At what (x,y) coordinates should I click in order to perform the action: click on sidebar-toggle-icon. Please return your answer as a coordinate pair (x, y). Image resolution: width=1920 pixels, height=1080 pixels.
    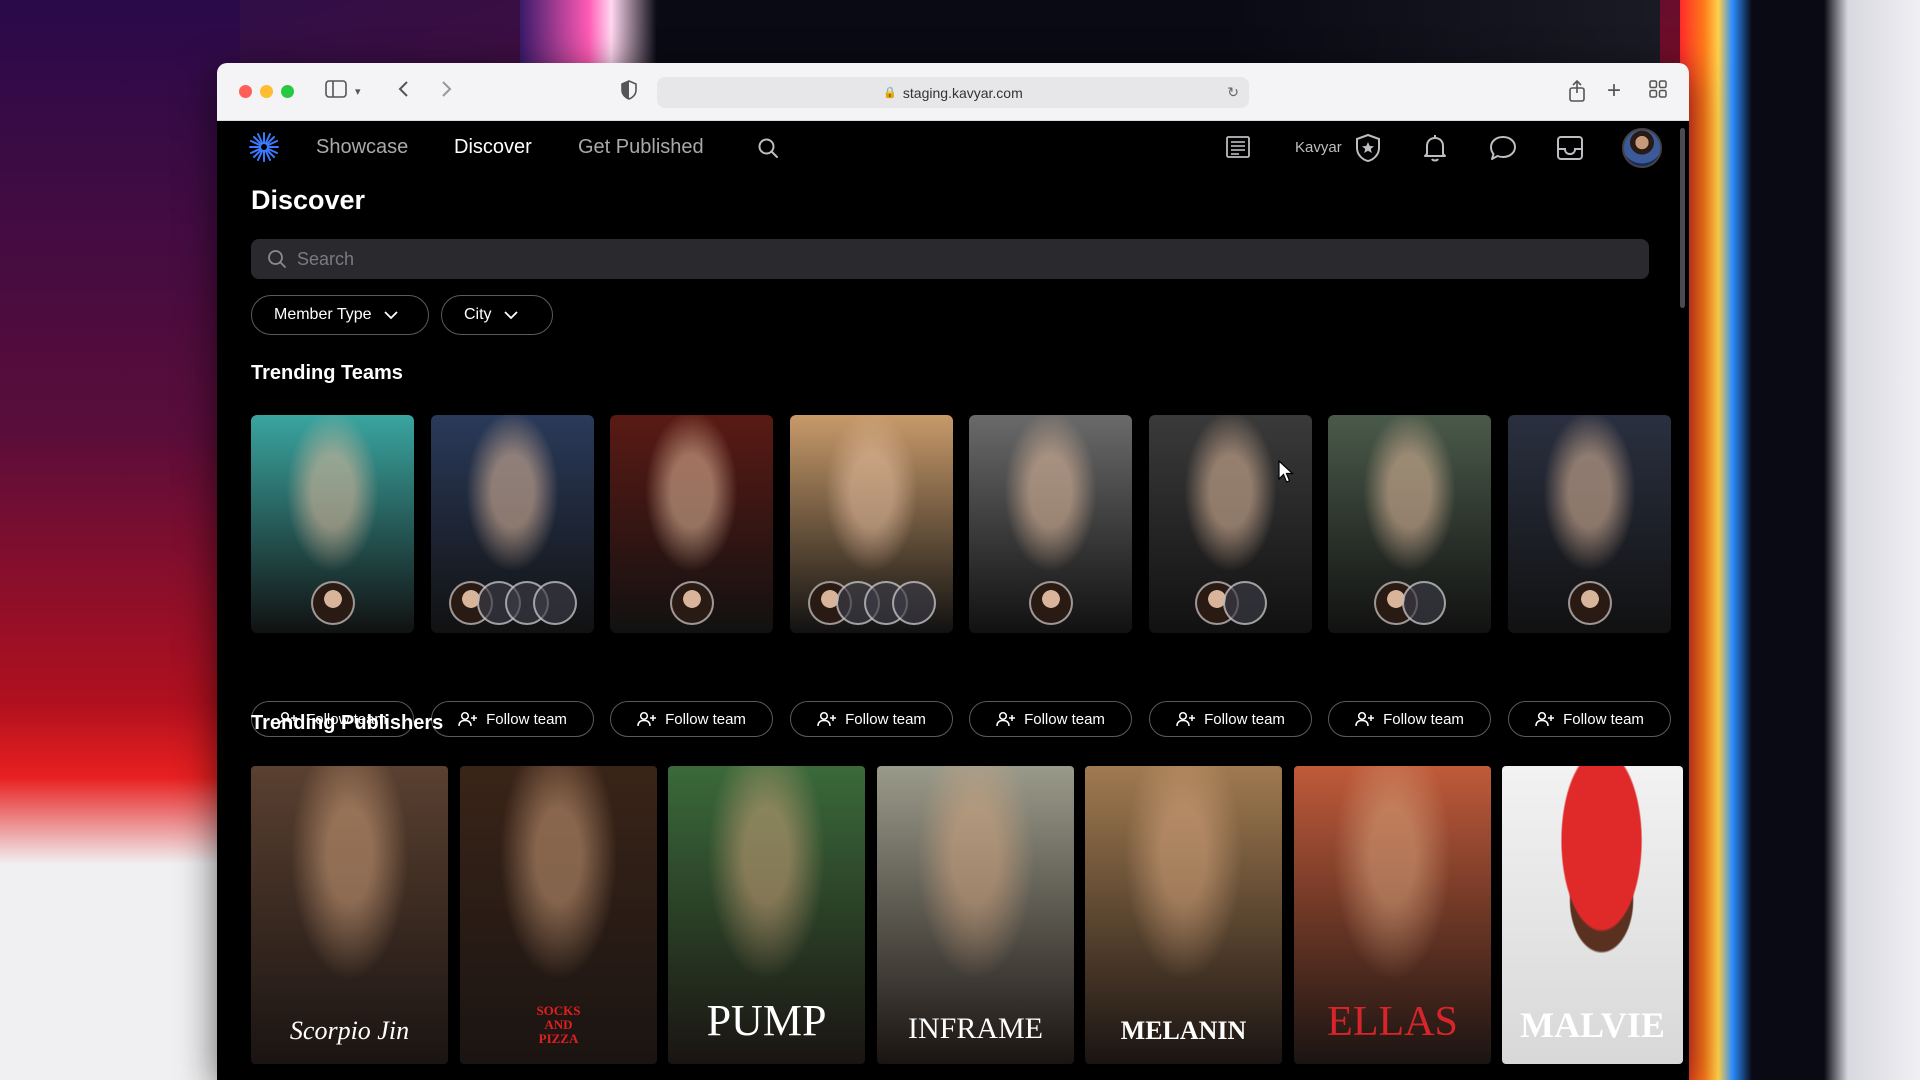
    Looking at the image, I should click on (336, 92).